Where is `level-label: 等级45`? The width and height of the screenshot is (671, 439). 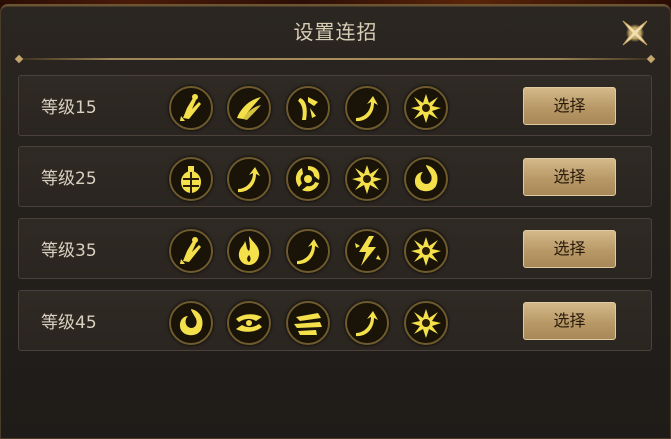
level-label: 等级45 is located at coordinates (69, 323).